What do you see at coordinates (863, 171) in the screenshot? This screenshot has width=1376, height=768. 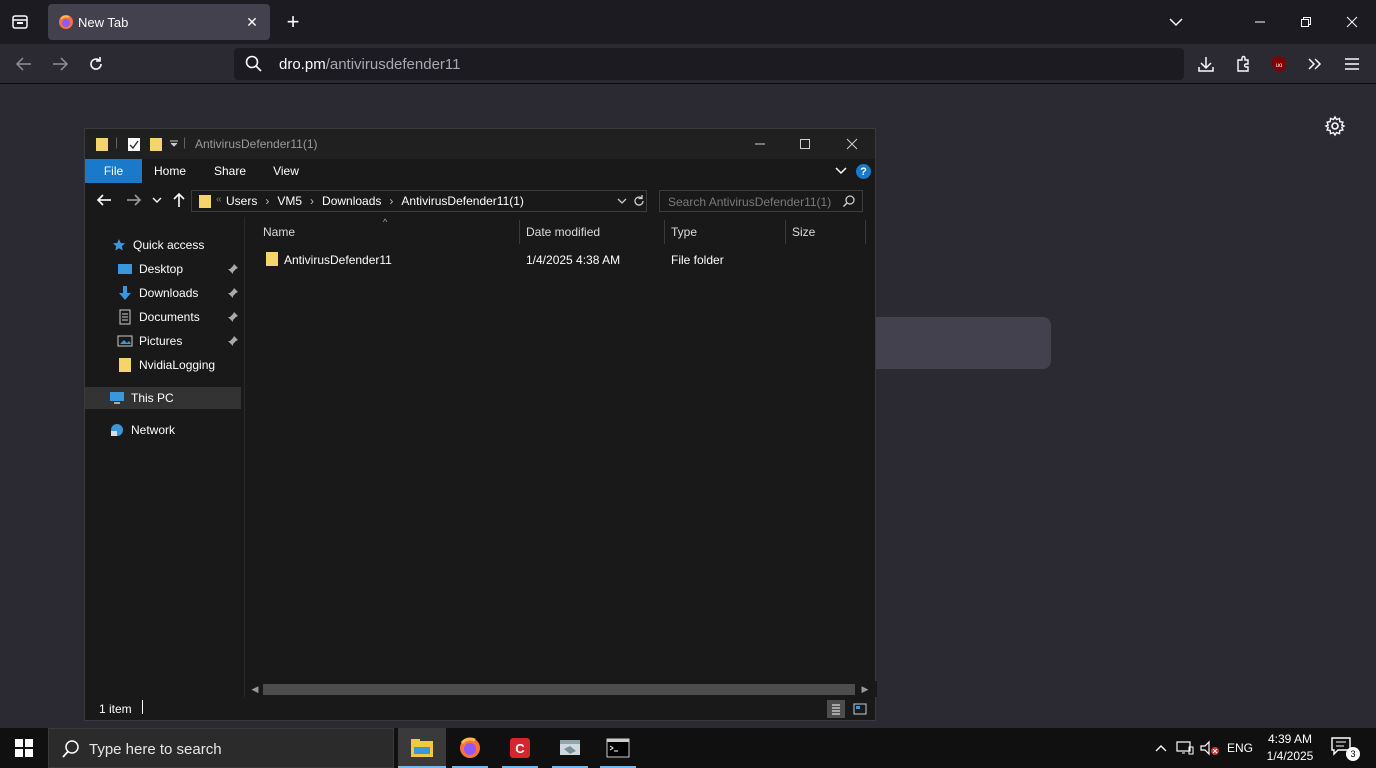 I see `help-icon: ?` at bounding box center [863, 171].